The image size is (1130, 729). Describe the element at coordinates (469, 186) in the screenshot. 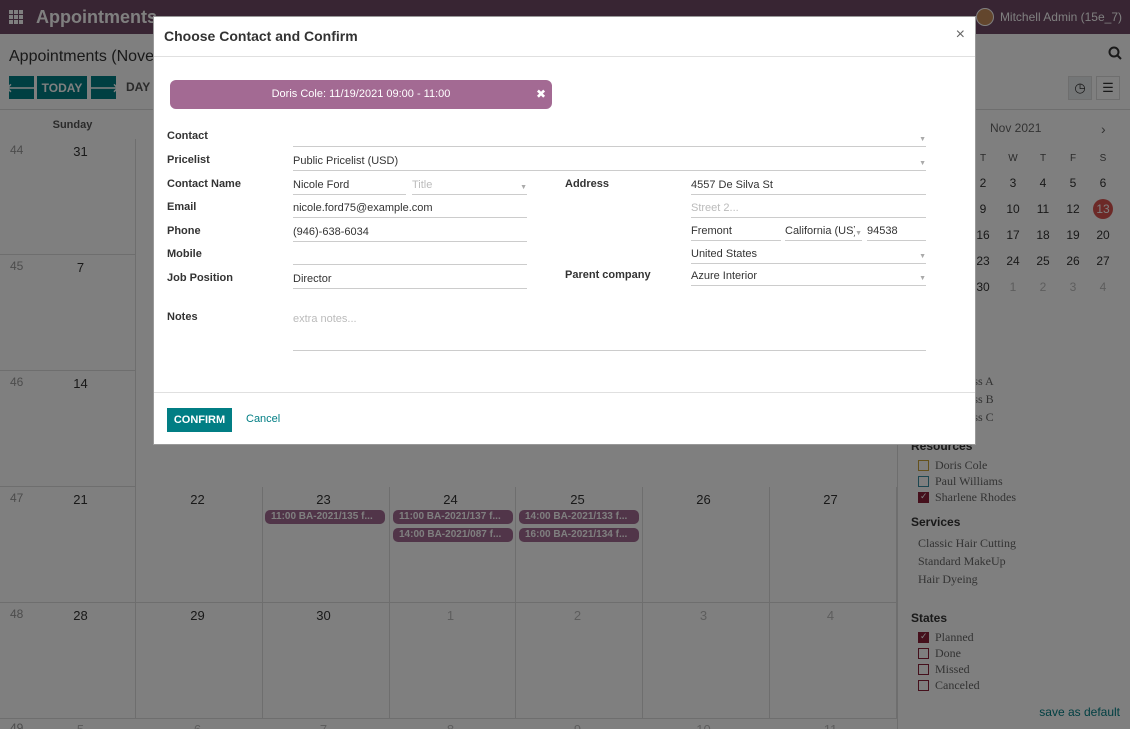

I see `title-select: Title ▼` at that location.